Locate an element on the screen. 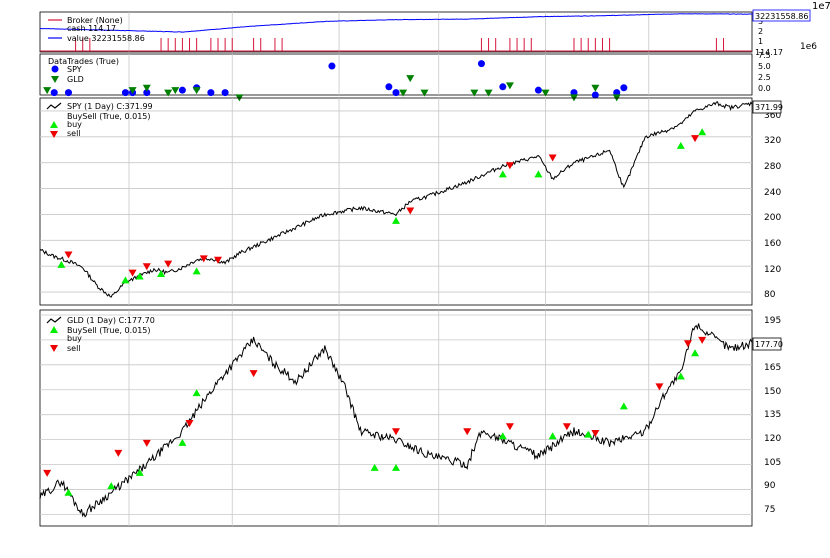 Image resolution: width=830 pixels, height=558 pixels. gld-ytick: 75 is located at coordinates (769, 510).